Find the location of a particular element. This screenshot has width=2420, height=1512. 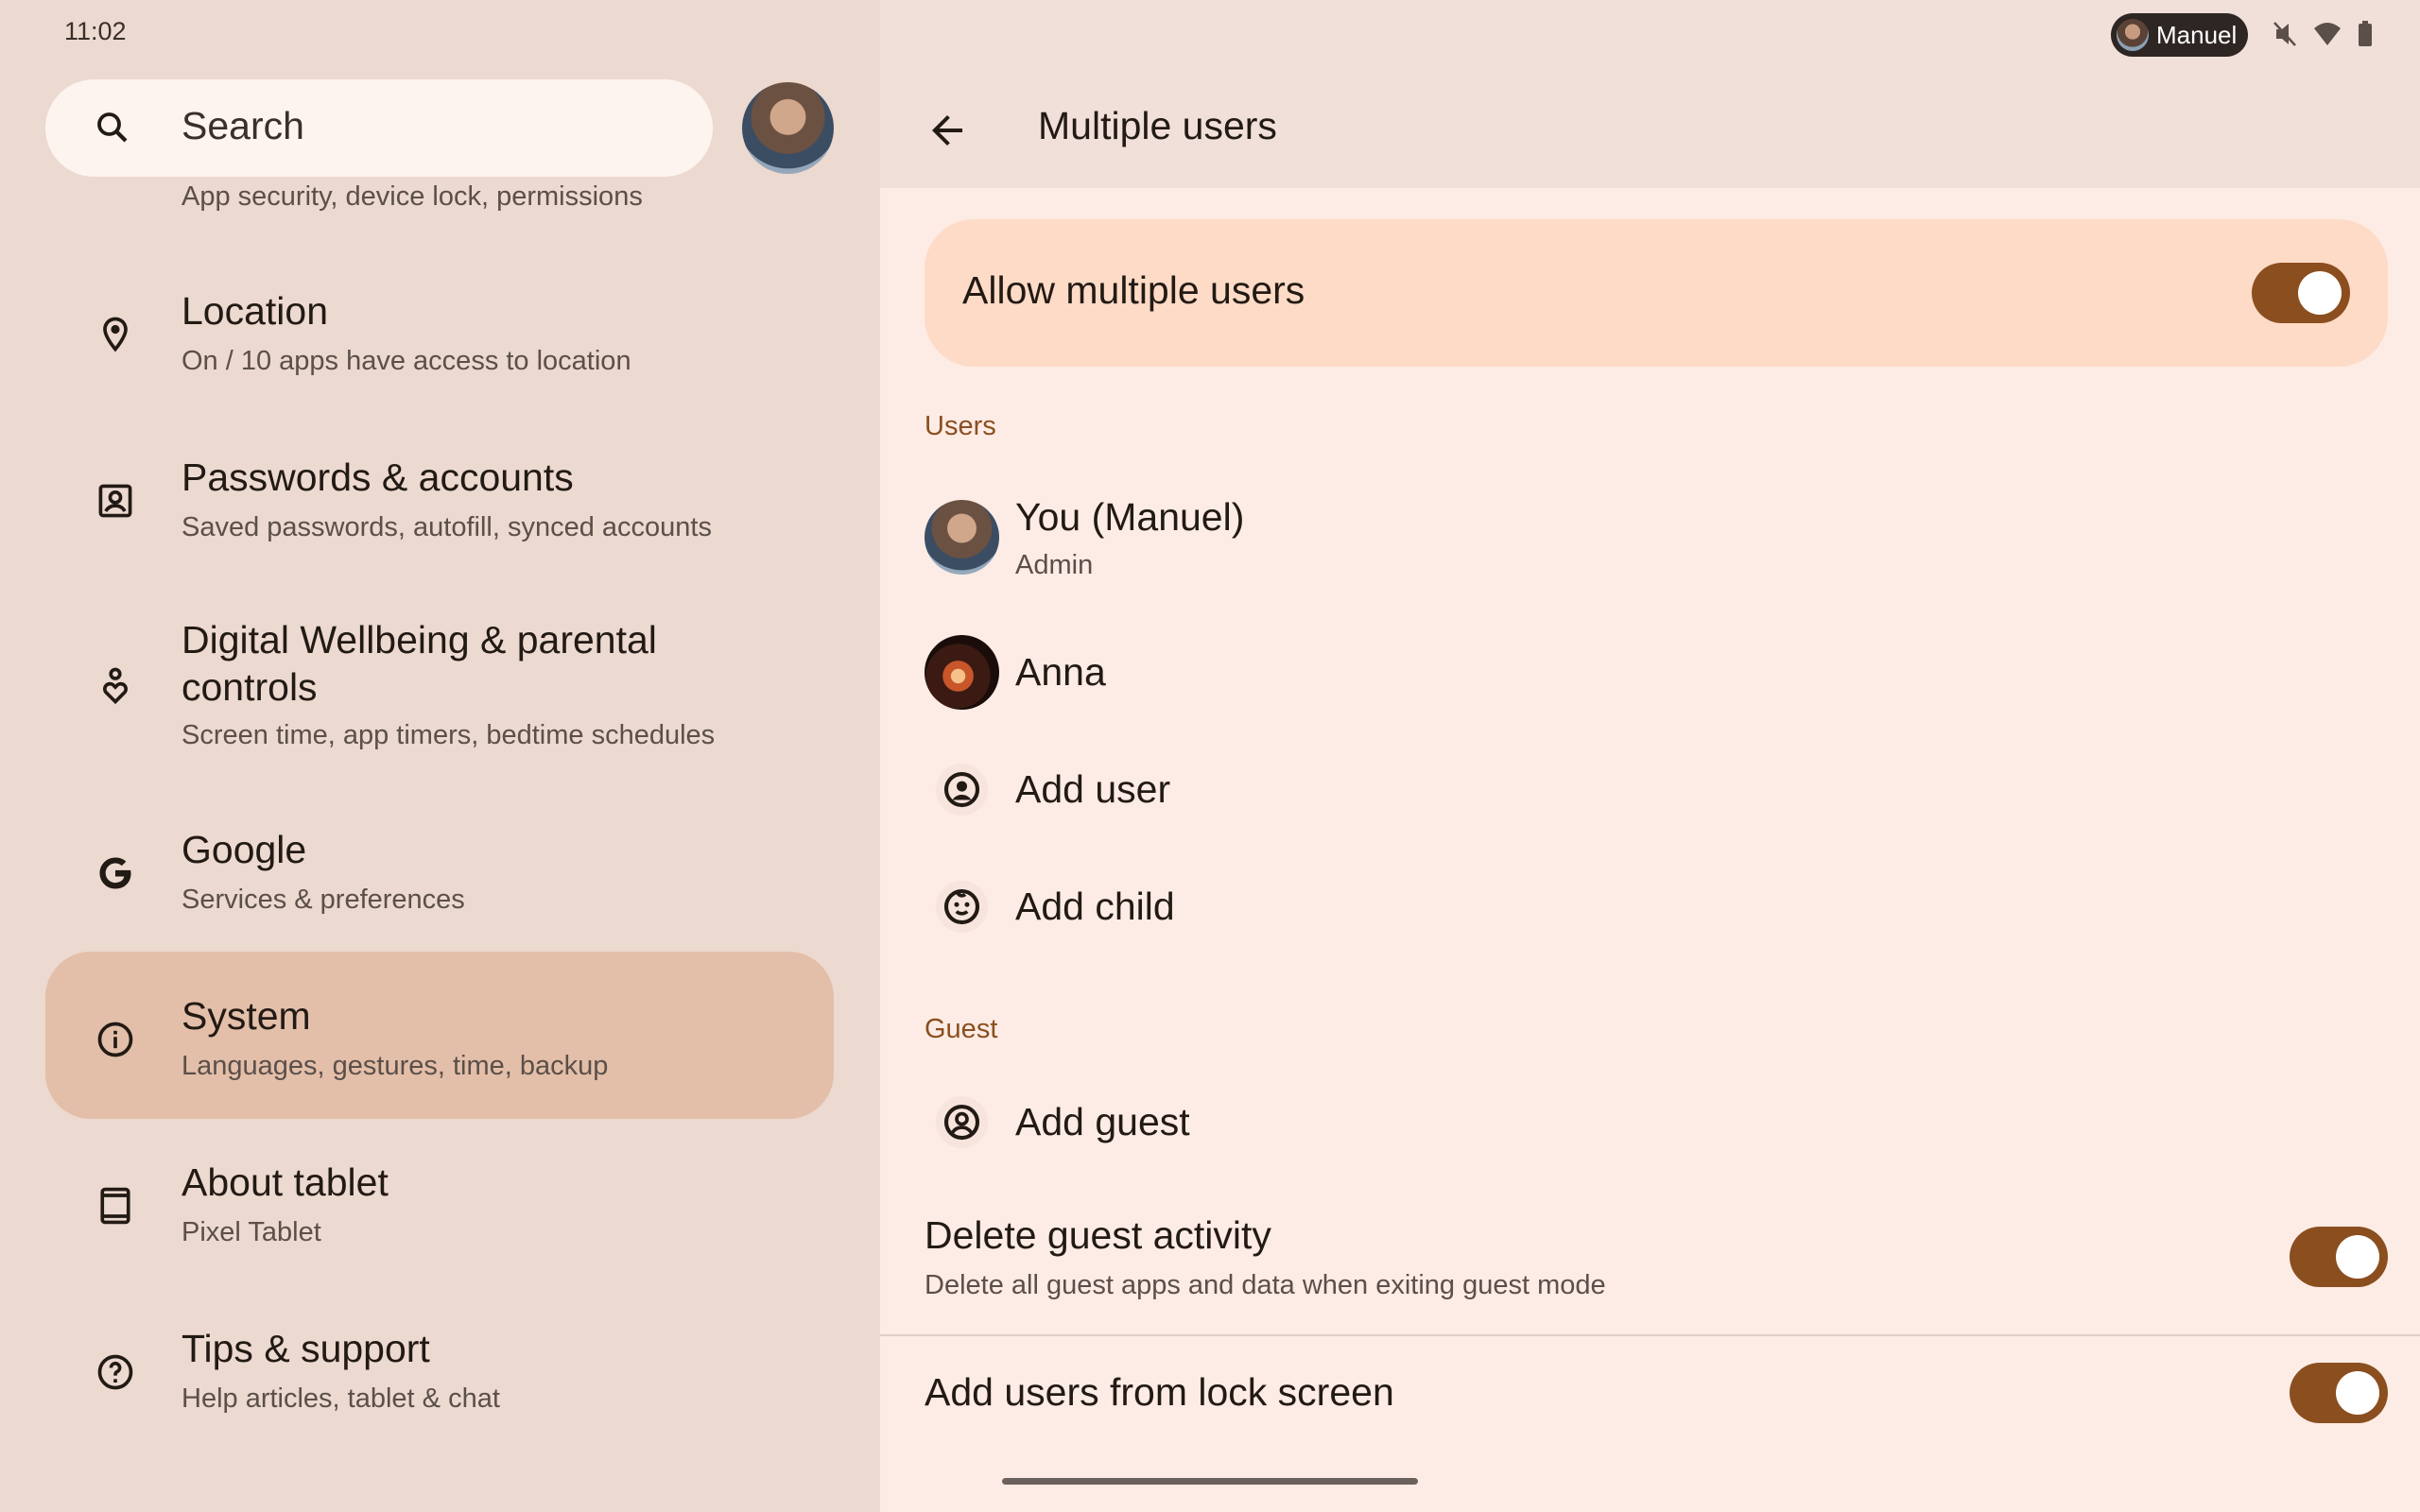

settings-item-wellbeing-title-line2: controls is located at coordinates (250, 687).